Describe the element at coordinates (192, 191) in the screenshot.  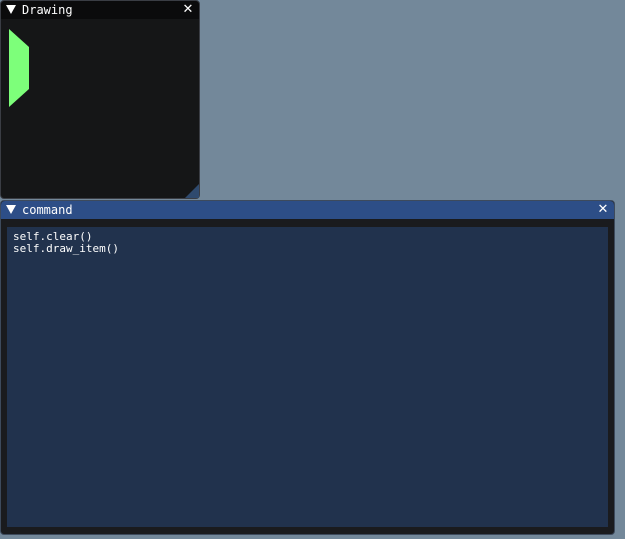
I see `resize-grip` at that location.